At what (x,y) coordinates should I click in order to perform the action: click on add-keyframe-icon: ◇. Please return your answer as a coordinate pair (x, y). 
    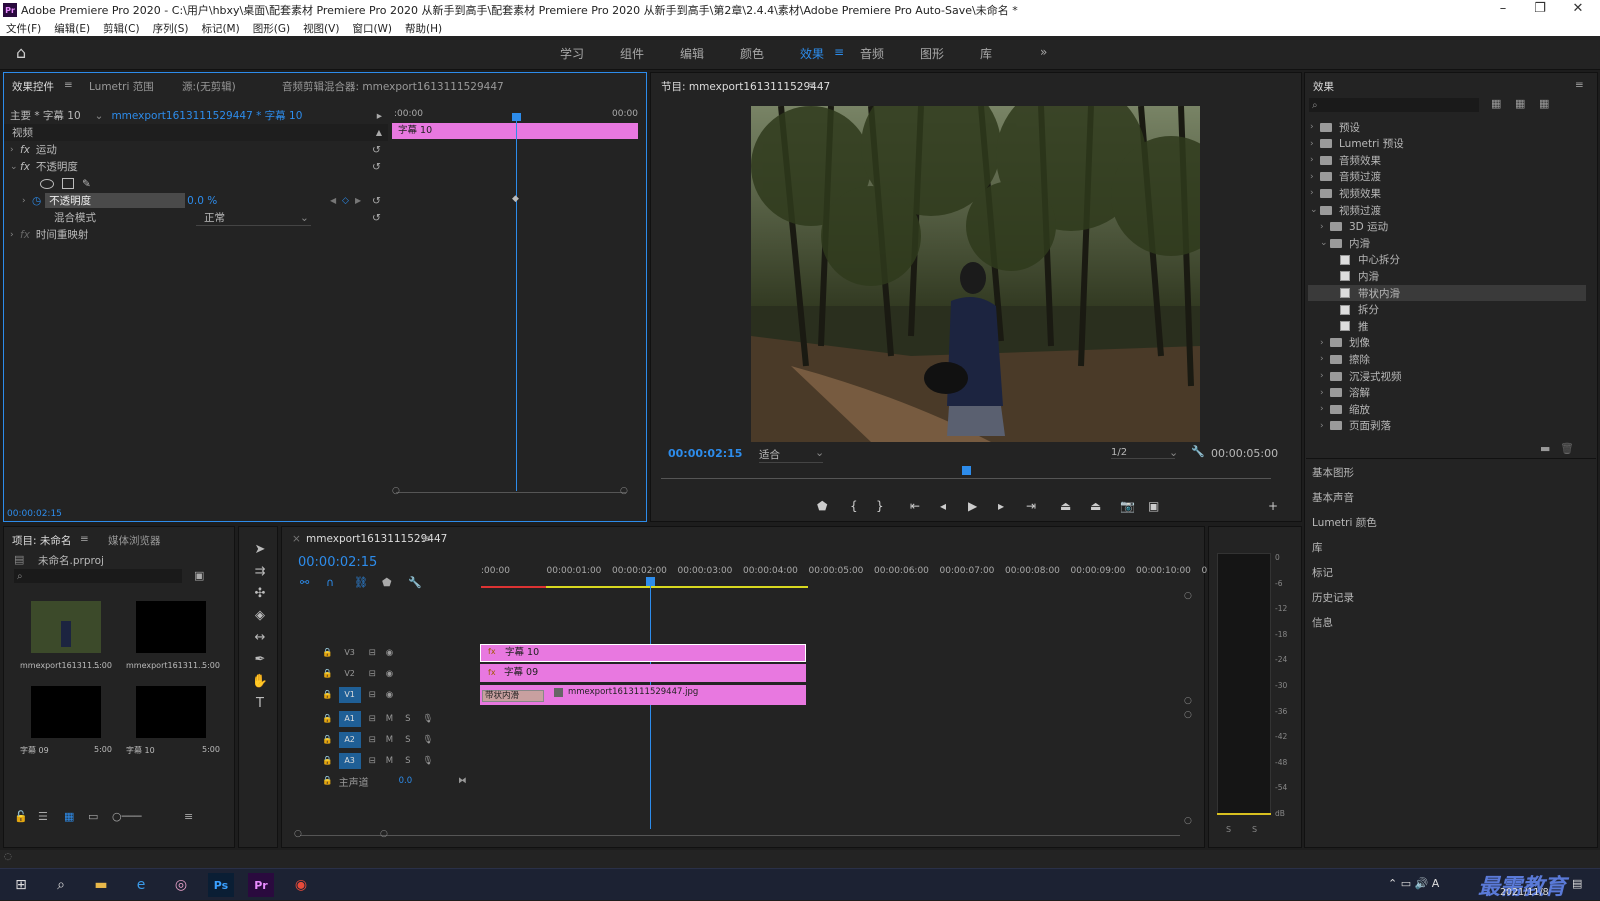
    Looking at the image, I should click on (345, 201).